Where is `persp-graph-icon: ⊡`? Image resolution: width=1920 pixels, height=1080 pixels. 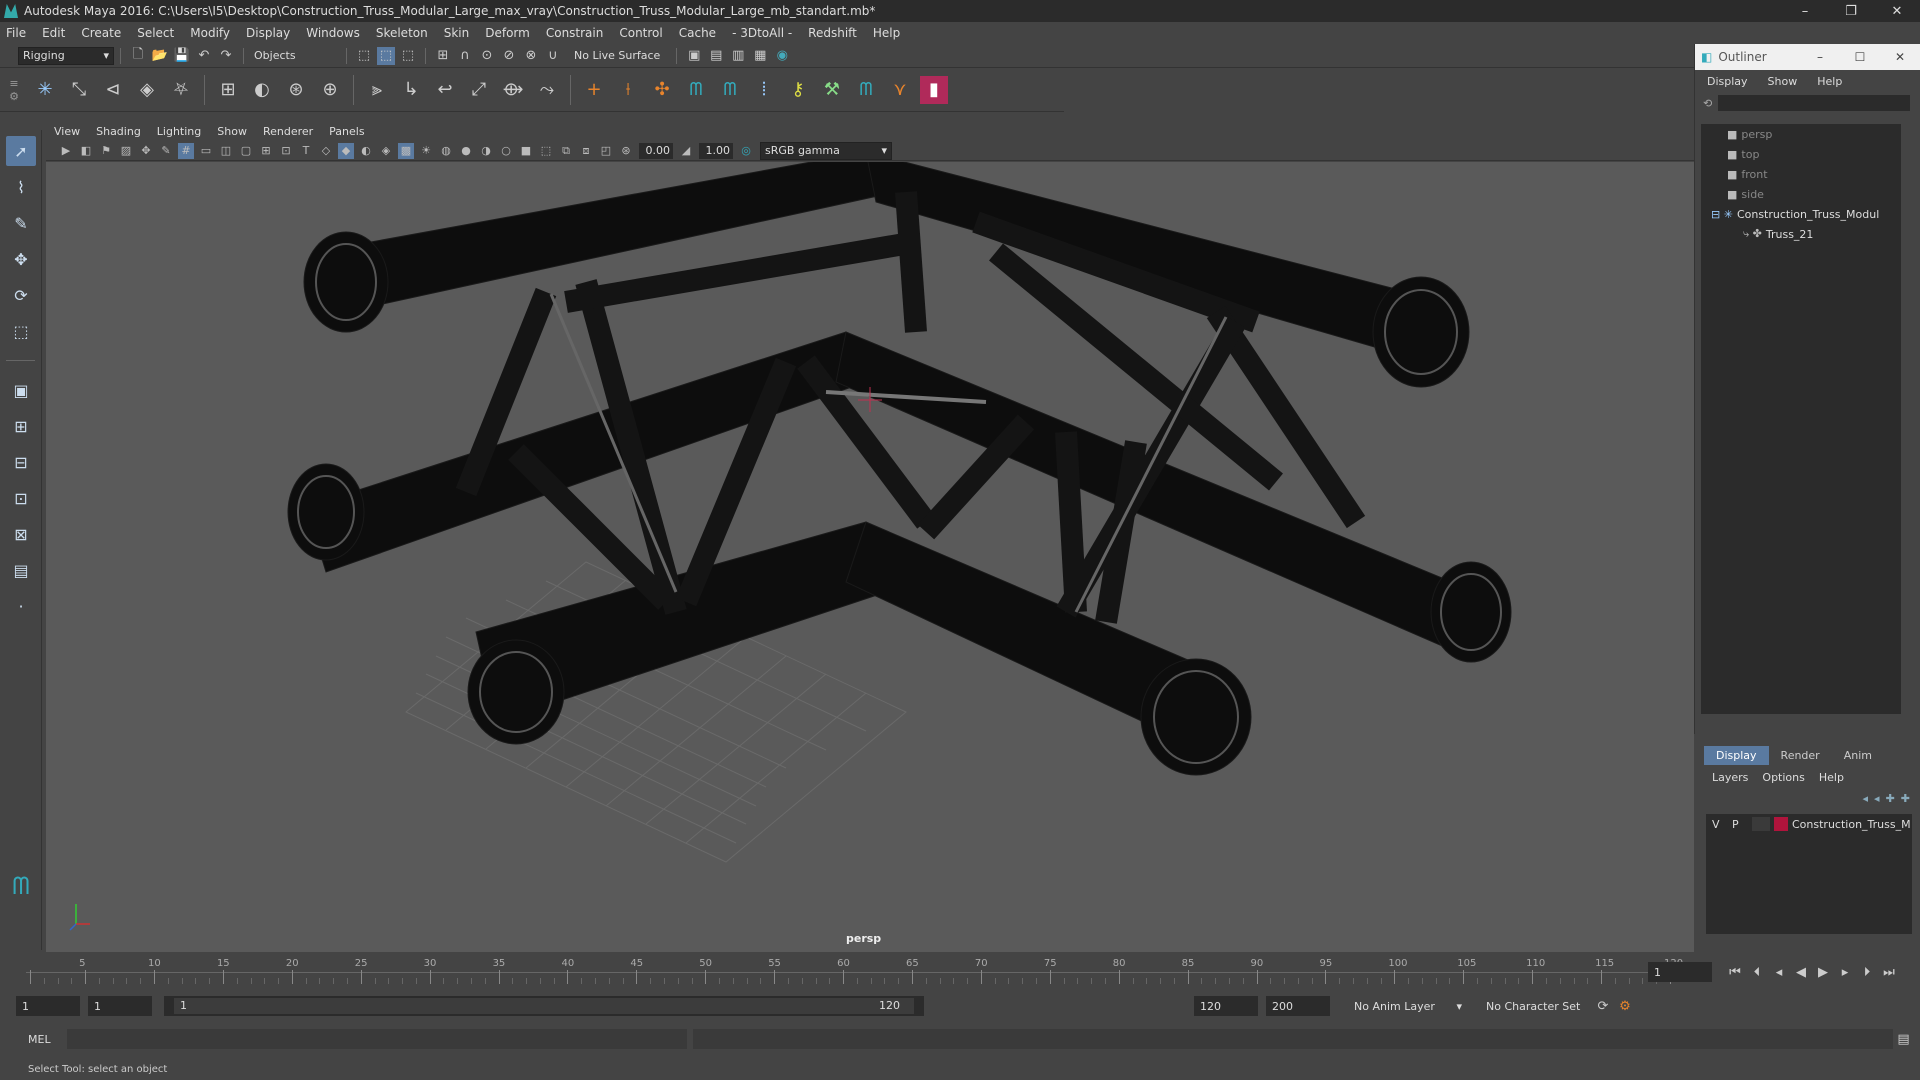
persp-graph-icon: ⊡ is located at coordinates (21, 498).